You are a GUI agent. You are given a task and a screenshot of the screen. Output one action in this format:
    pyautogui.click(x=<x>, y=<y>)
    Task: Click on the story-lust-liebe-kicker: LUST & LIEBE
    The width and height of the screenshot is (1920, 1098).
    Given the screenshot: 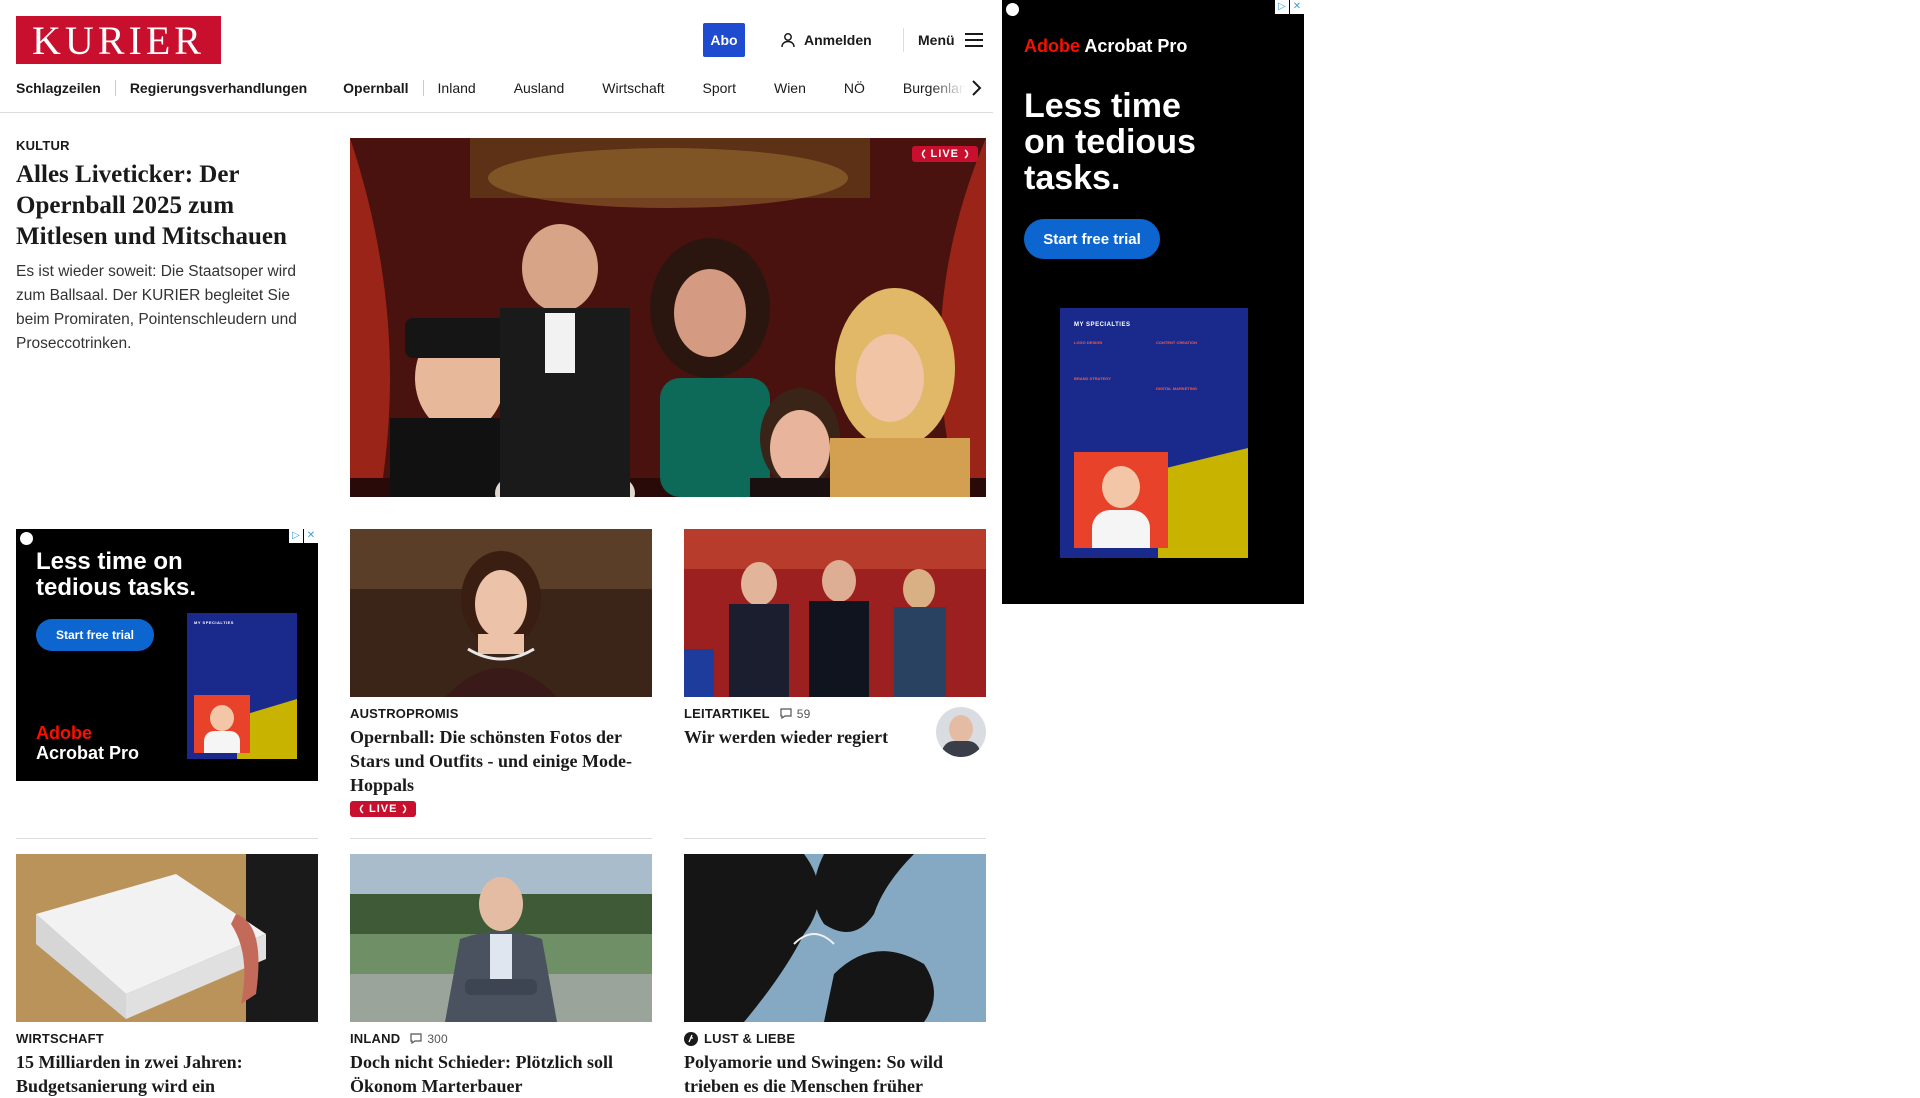 What is the action you would take?
    pyautogui.click(x=835, y=1038)
    